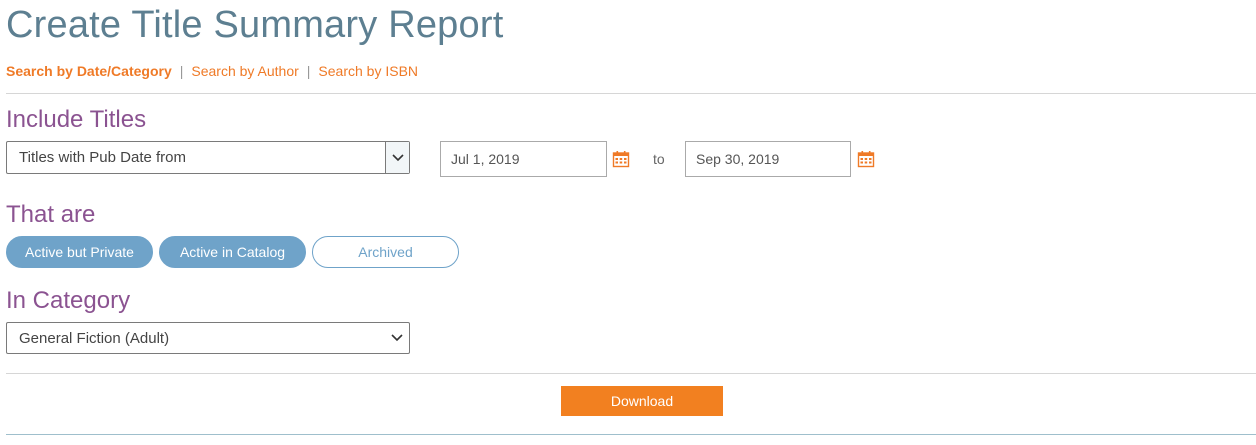 Image resolution: width=1256 pixels, height=445 pixels. What do you see at coordinates (385, 252) in the screenshot?
I see `status-toggle-archived: Archived` at bounding box center [385, 252].